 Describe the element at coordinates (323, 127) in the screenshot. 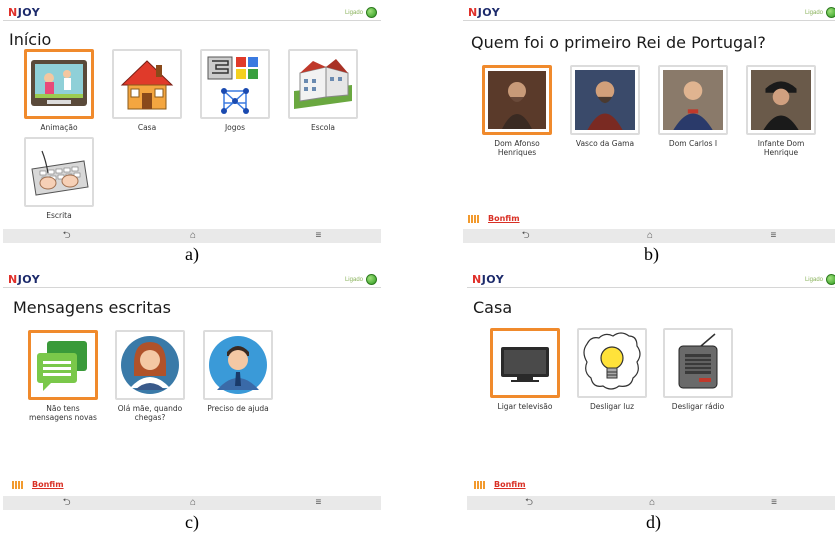

I see `tile-label: Escola` at that location.